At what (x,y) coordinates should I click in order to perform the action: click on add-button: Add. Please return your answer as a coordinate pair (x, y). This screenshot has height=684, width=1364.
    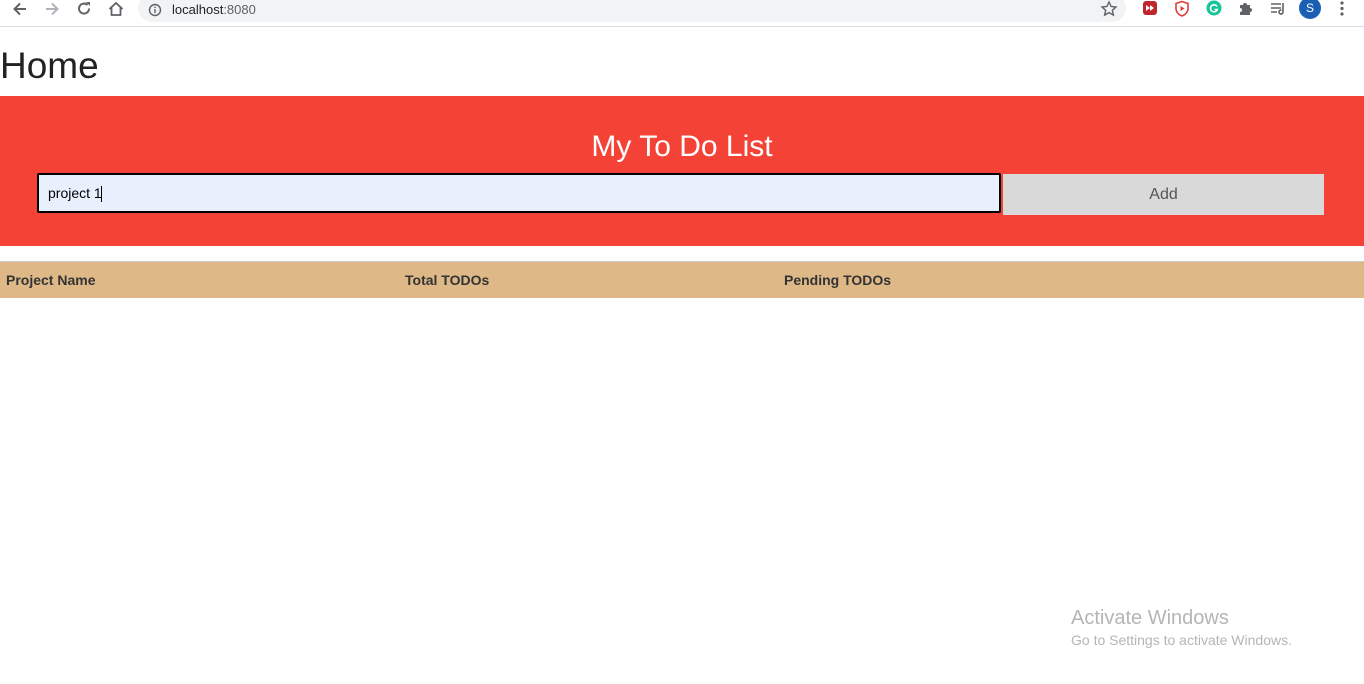
    Looking at the image, I should click on (1163, 194).